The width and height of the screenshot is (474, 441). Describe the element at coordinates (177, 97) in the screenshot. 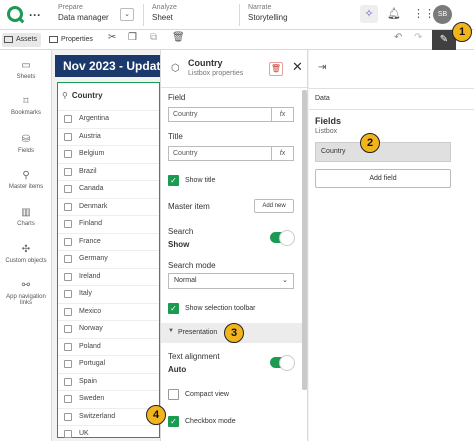

I see `field-label: Field` at that location.